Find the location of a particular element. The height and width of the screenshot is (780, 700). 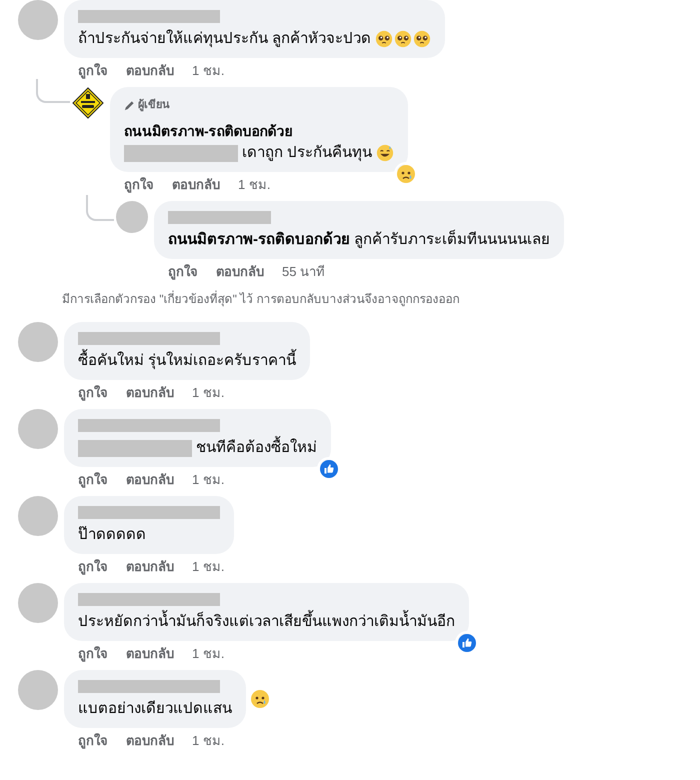

road-sign-logo-icon is located at coordinates (88, 103).